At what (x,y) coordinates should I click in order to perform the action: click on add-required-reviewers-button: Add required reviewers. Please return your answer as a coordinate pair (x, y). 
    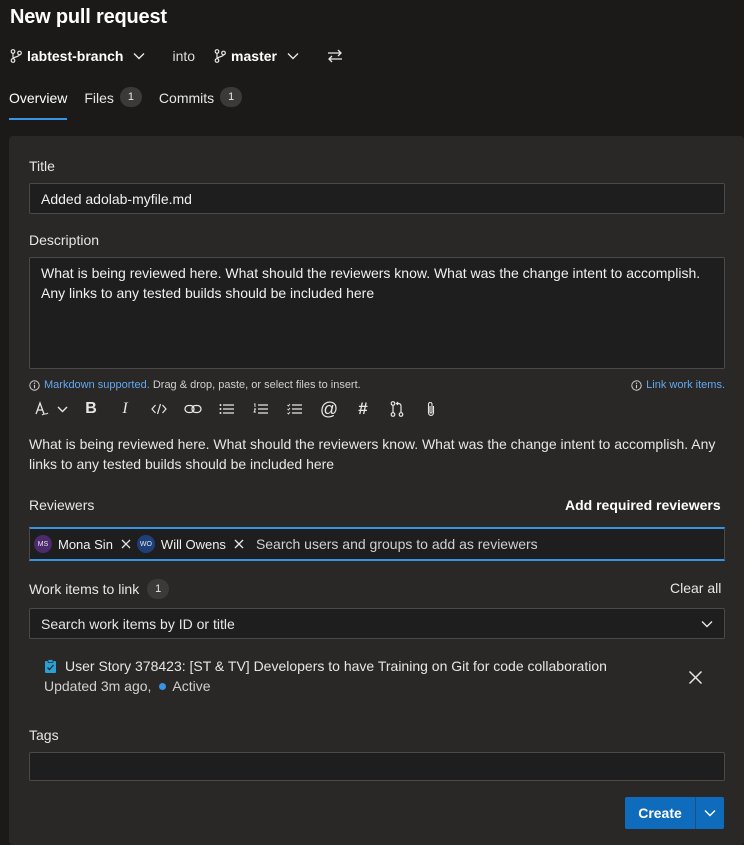
    Looking at the image, I should click on (643, 505).